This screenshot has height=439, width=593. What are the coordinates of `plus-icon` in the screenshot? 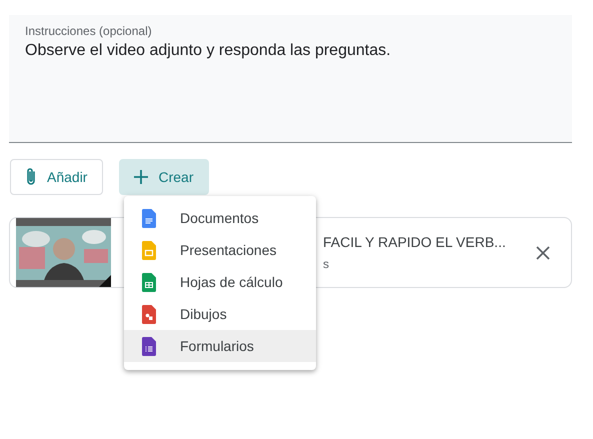 It's located at (141, 177).